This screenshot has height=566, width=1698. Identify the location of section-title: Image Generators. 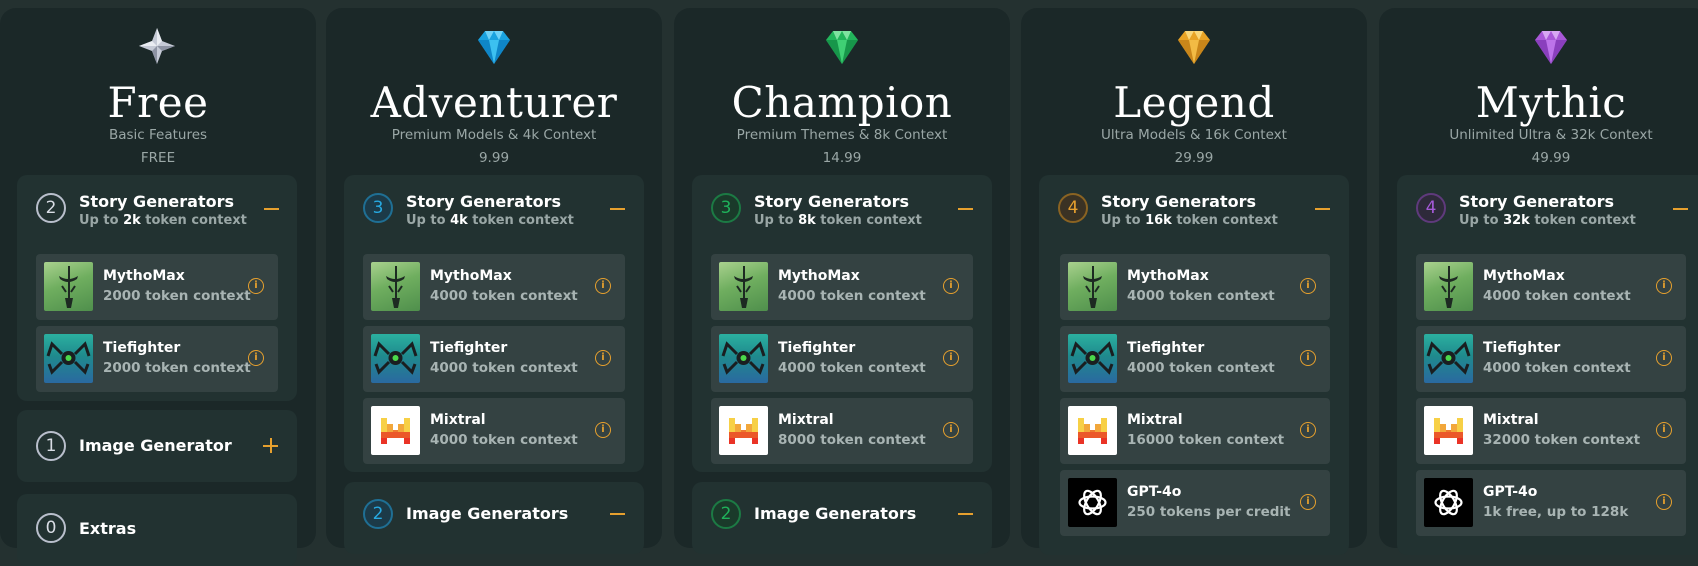
(835, 513).